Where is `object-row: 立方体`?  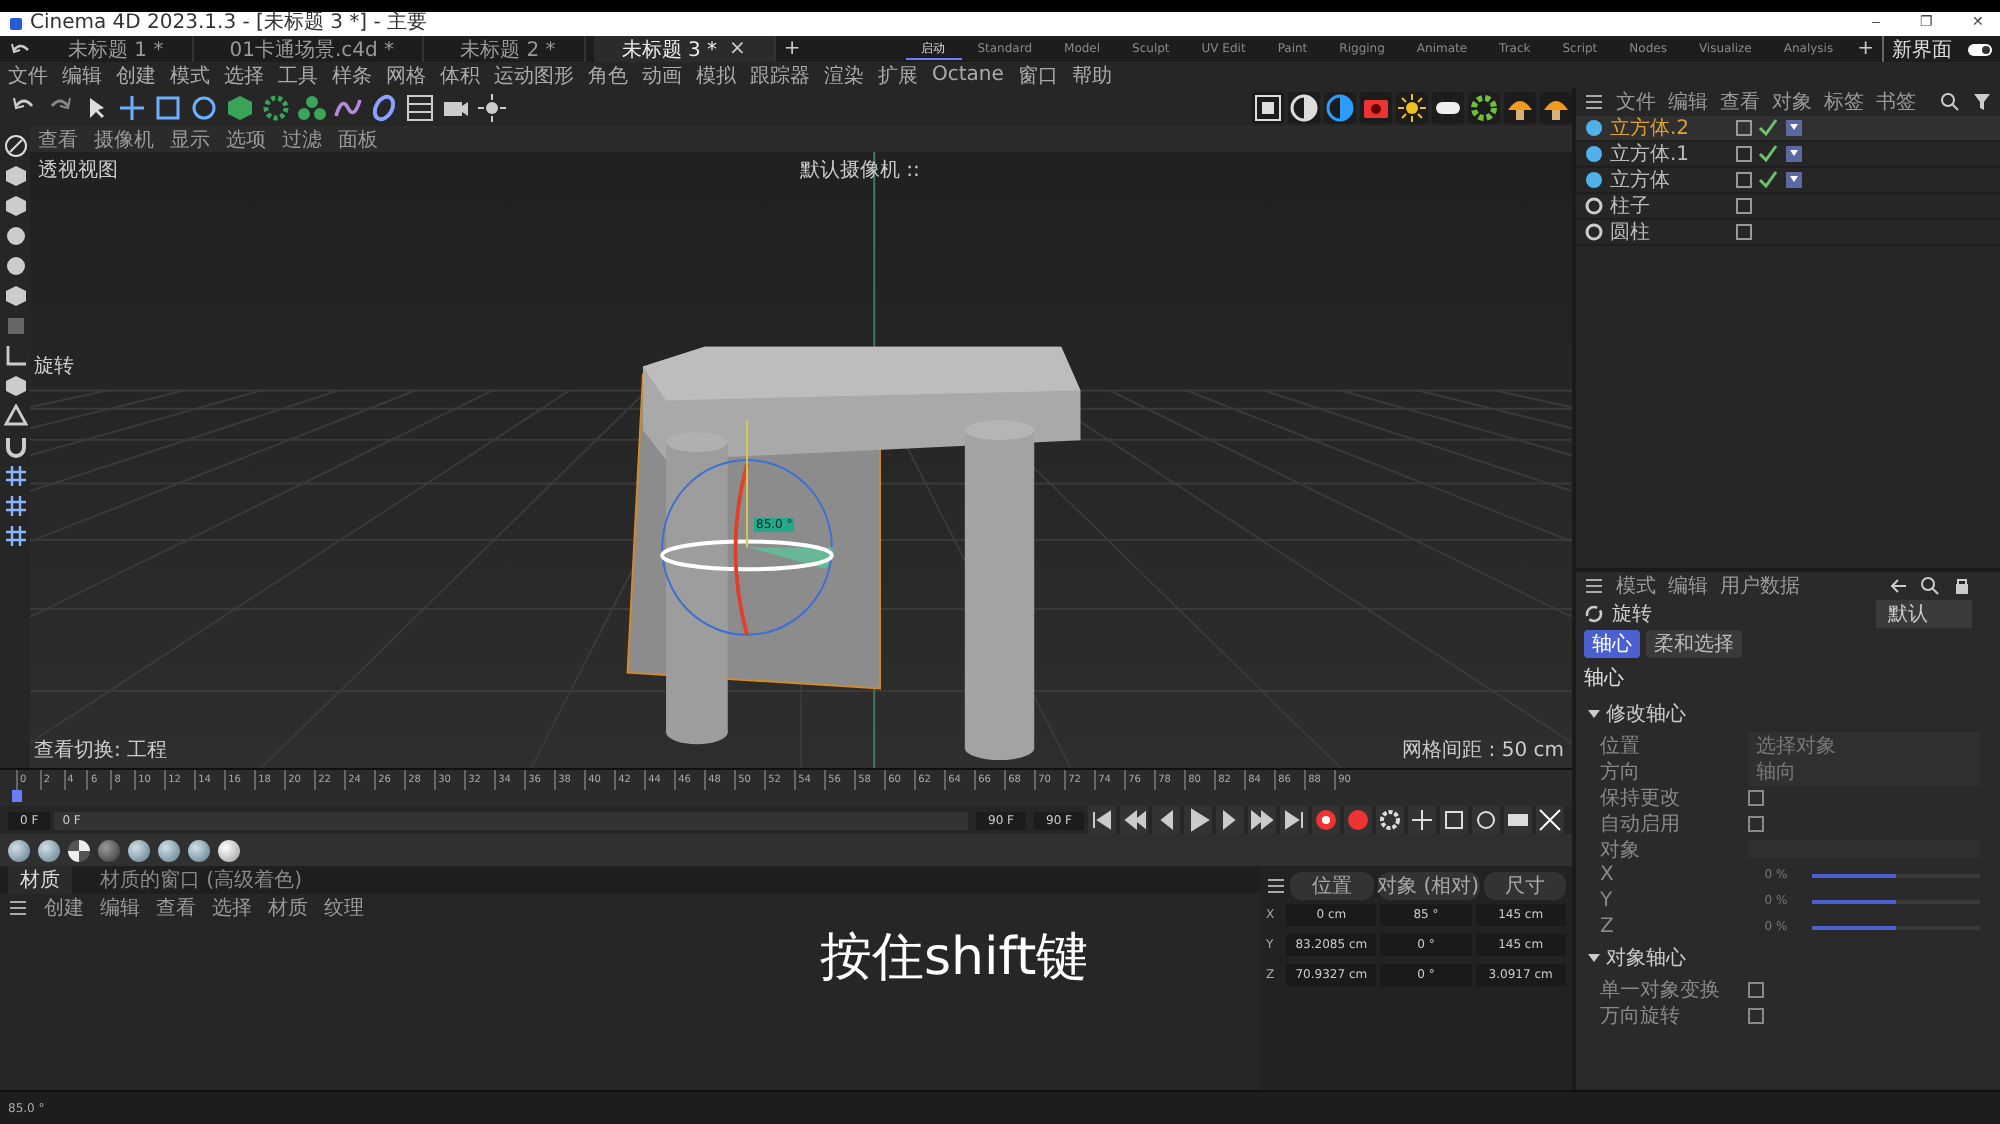 object-row: 立方体 is located at coordinates (1788, 181).